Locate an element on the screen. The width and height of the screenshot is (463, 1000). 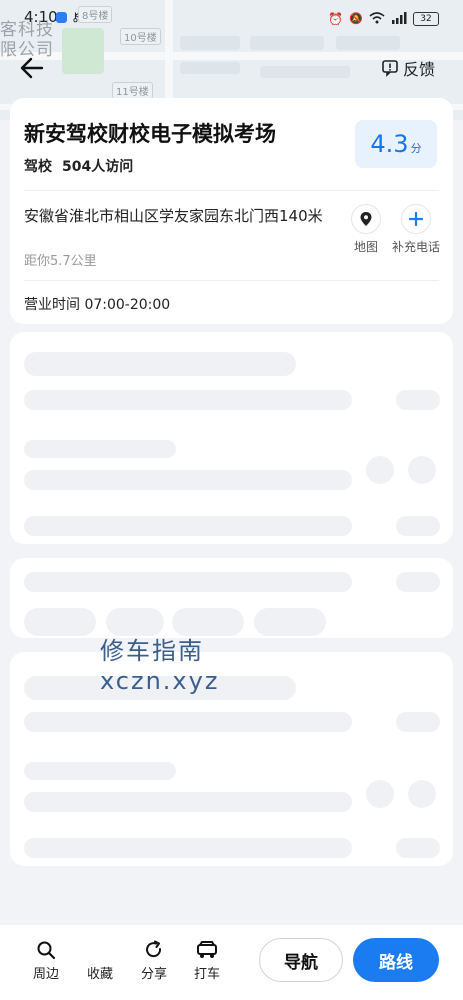
share-button: 分享 is located at coordinates (154, 959).